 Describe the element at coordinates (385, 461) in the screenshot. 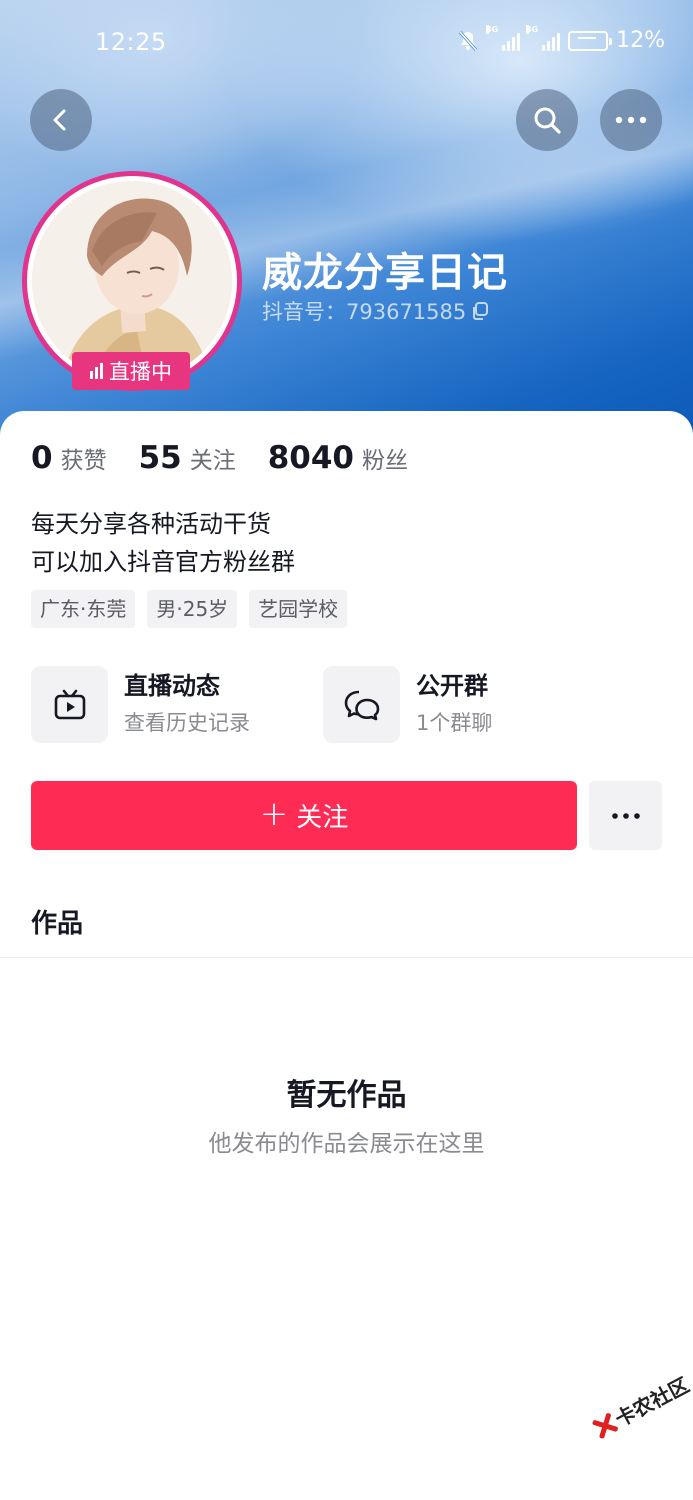

I see `stat-label: 粉丝` at that location.